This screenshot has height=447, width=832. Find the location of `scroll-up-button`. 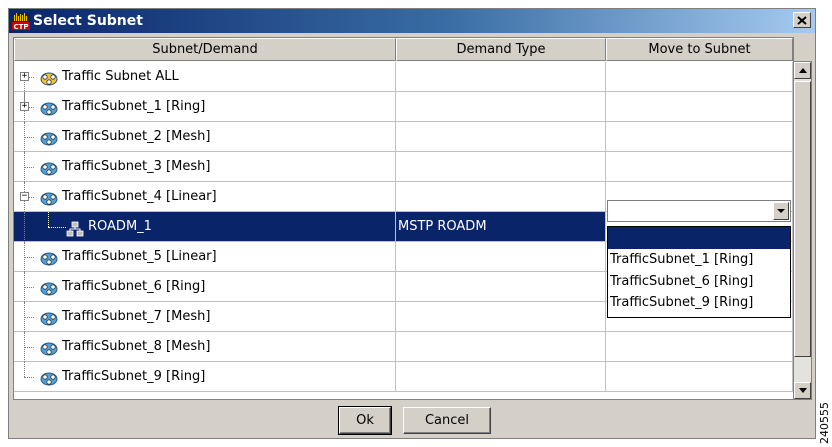

scroll-up-button is located at coordinates (802, 70).